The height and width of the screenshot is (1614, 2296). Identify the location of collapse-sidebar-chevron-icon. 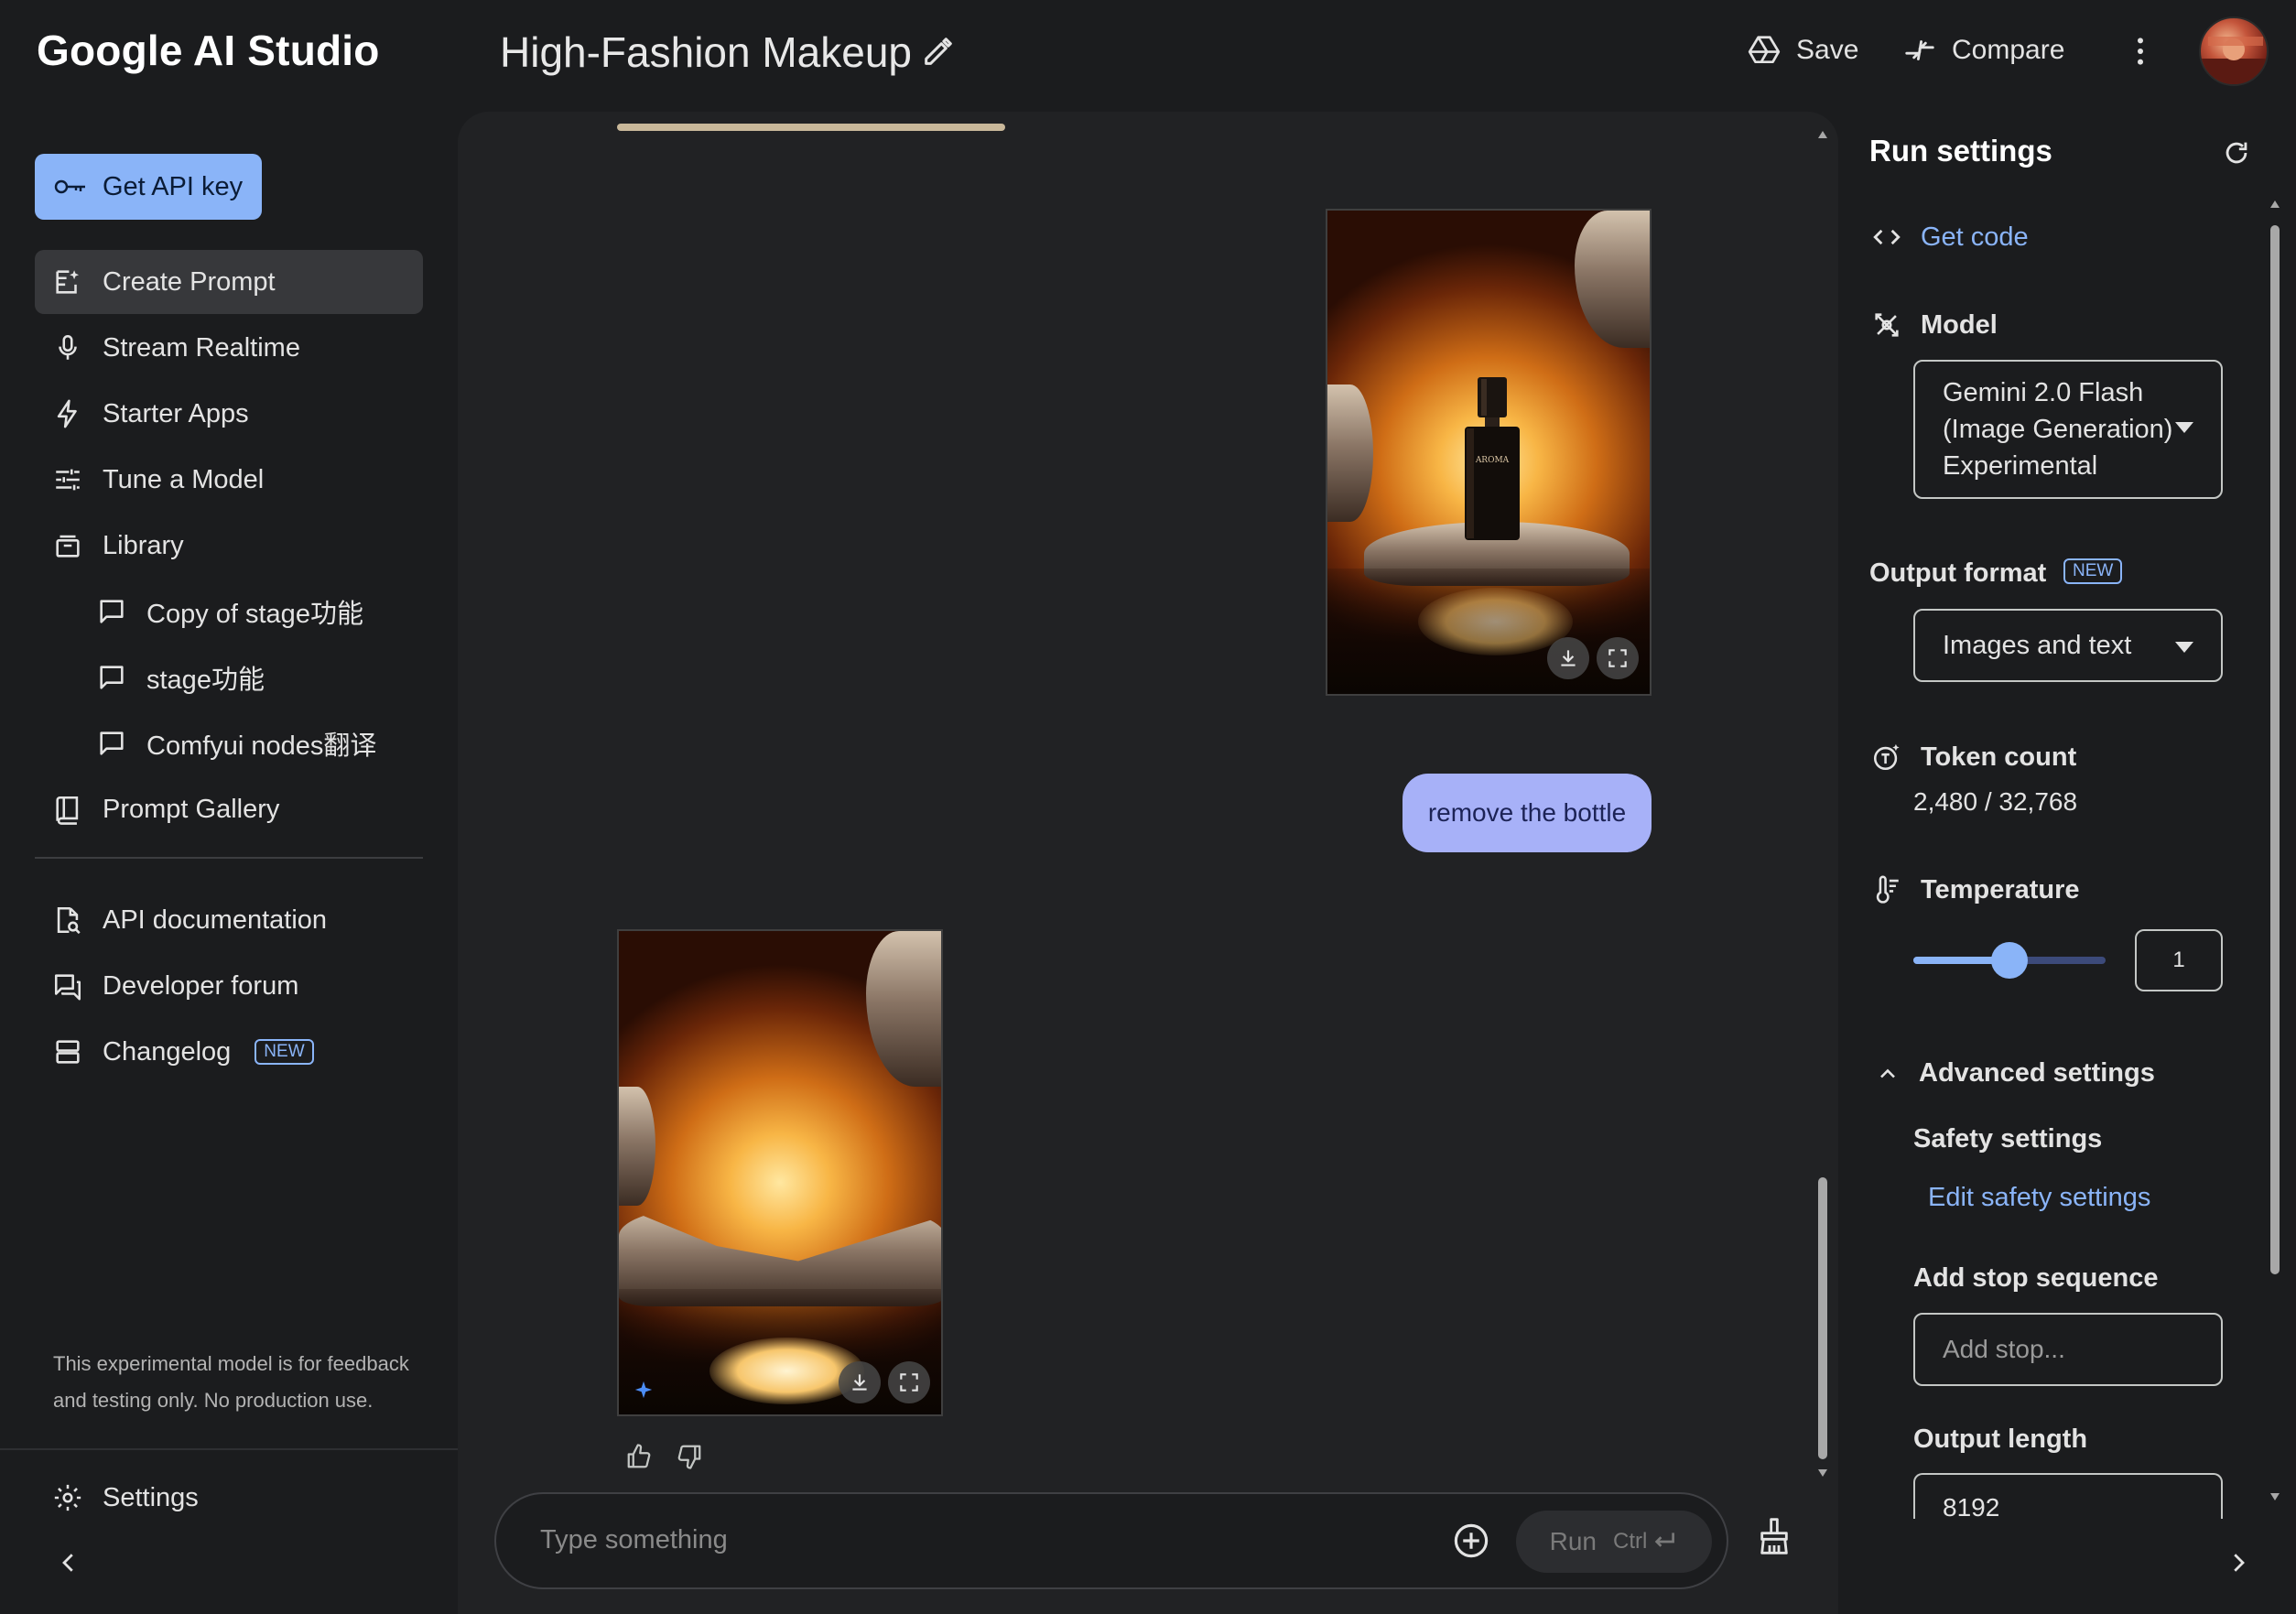
(68, 1563).